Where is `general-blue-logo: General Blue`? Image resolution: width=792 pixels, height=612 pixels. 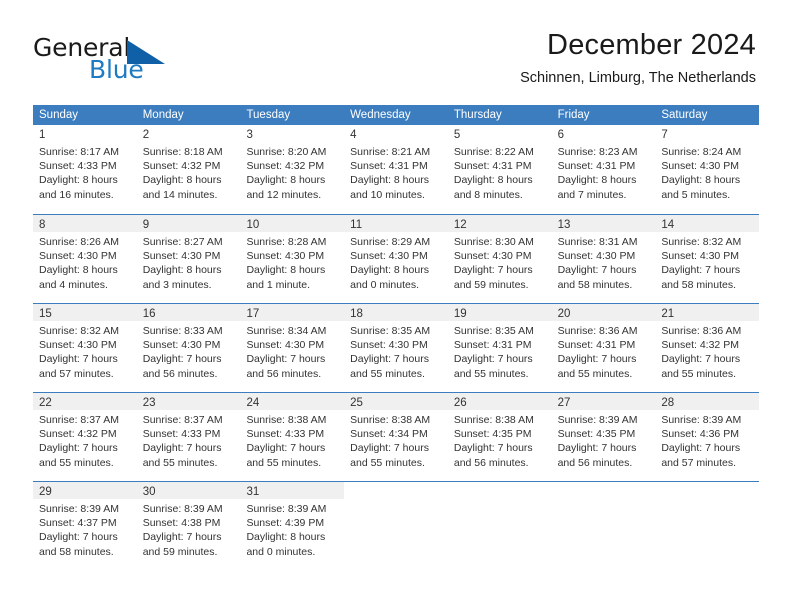 general-blue-logo: General Blue is located at coordinates (123, 62).